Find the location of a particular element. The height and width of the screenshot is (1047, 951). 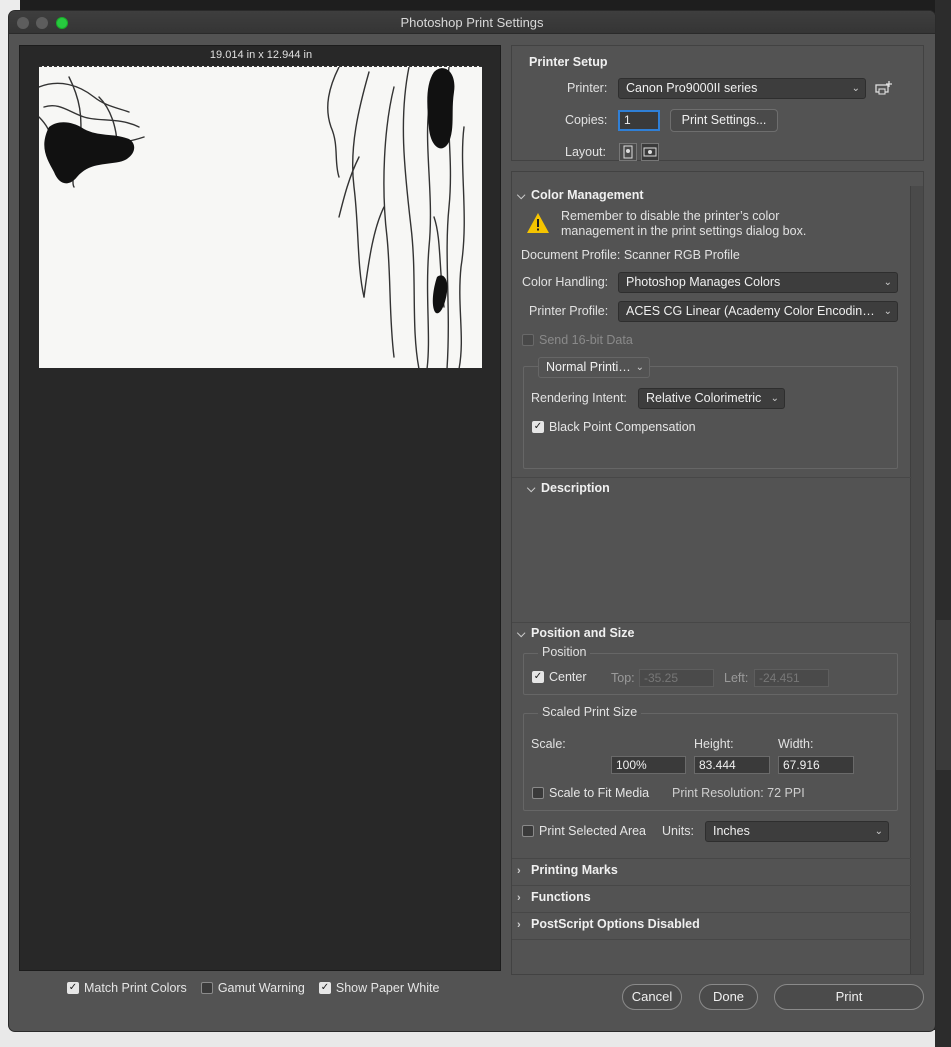

gamut-warning-checkbox: Gamut Warning is located at coordinates (252, 988).